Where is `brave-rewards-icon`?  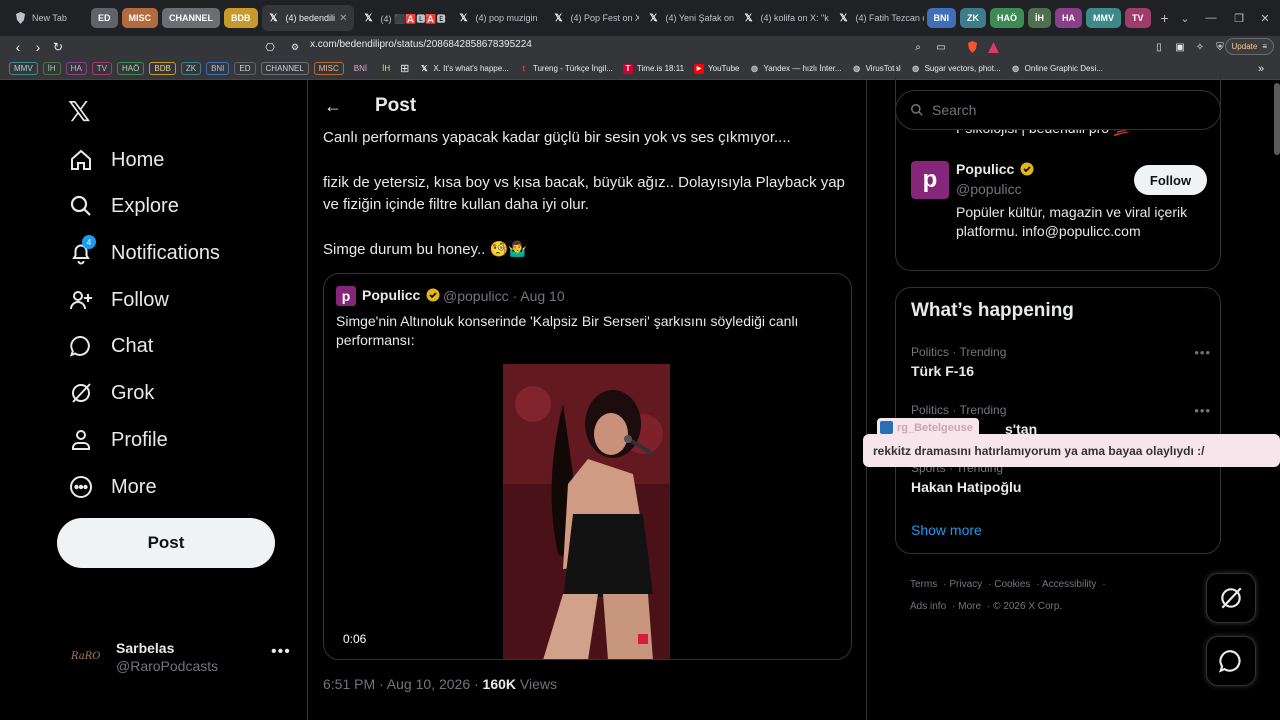
brave-rewards-icon is located at coordinates (993, 47).